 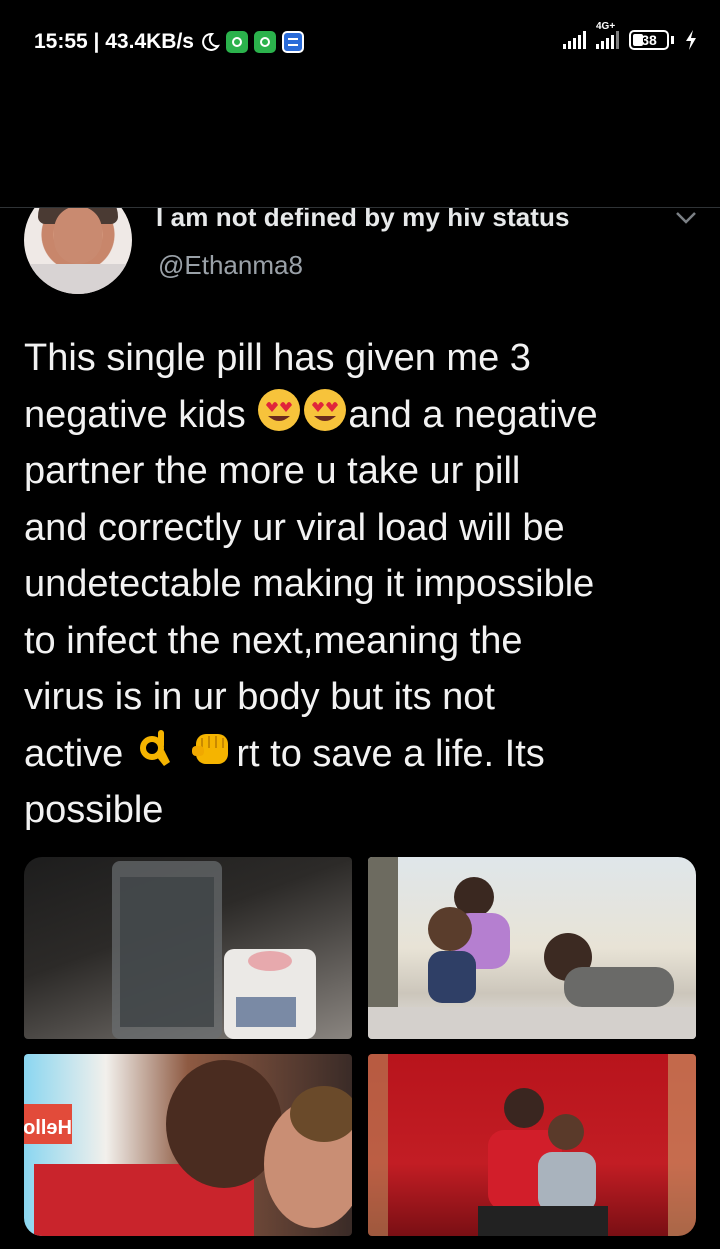 What do you see at coordinates (390, 753) in the screenshot?
I see `tweet-line-part: rt to save a life. Its` at bounding box center [390, 753].